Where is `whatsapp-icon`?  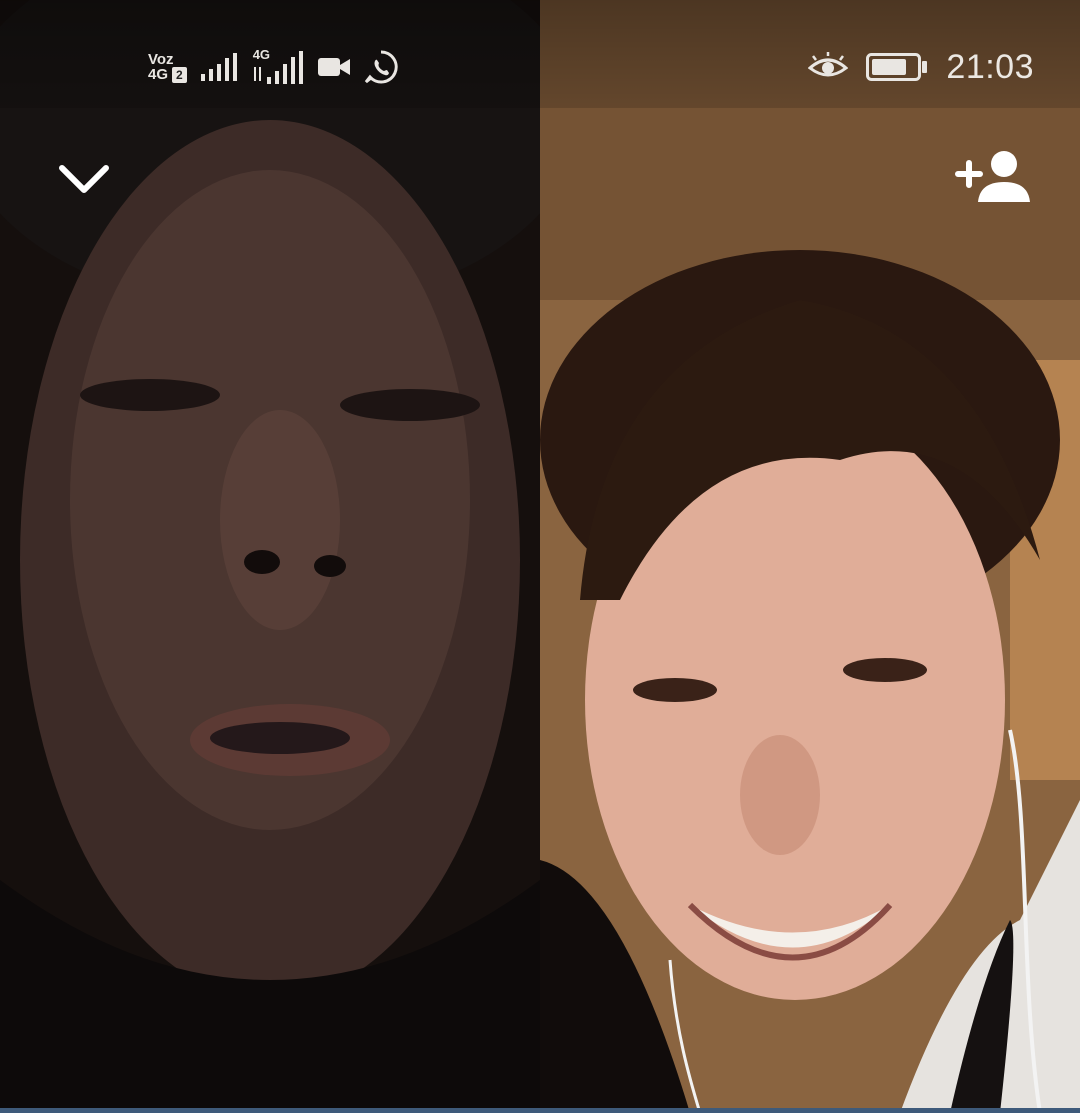
whatsapp-icon is located at coordinates (381, 67).